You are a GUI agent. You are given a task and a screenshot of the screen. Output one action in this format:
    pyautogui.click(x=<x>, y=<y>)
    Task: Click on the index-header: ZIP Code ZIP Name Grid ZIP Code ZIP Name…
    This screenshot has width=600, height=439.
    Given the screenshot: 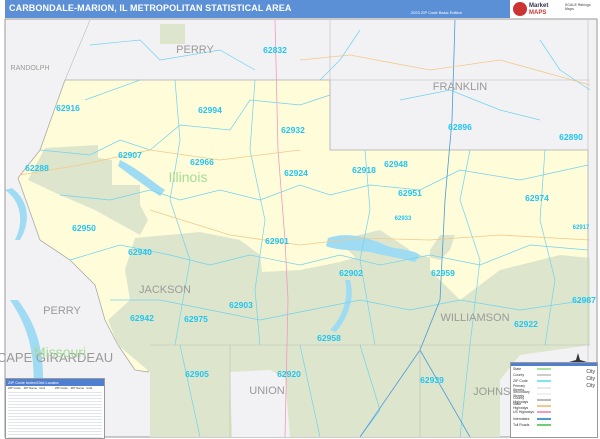 What is the action you would take?
    pyautogui.click(x=55, y=388)
    